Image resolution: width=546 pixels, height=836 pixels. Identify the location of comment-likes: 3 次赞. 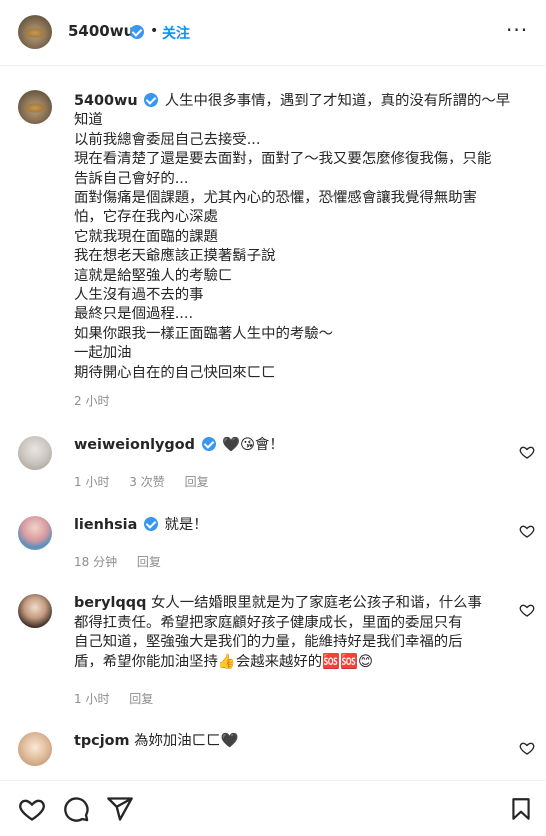
(146, 482).